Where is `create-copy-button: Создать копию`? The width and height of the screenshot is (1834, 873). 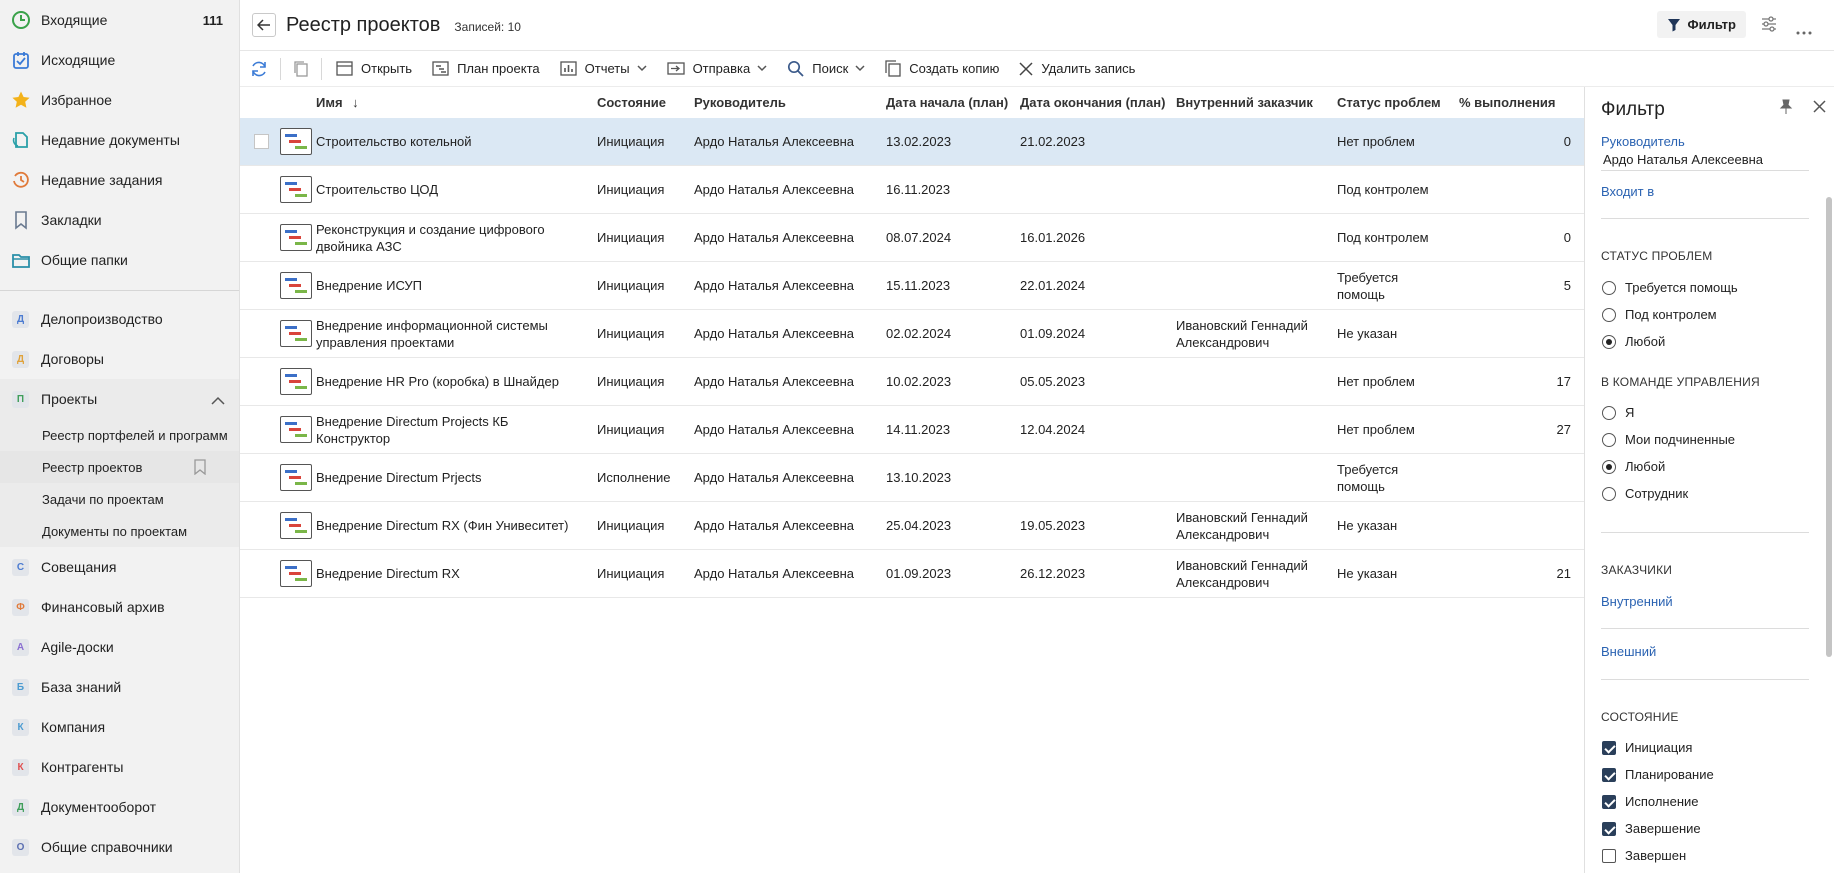 create-copy-button: Создать копию is located at coordinates (942, 69).